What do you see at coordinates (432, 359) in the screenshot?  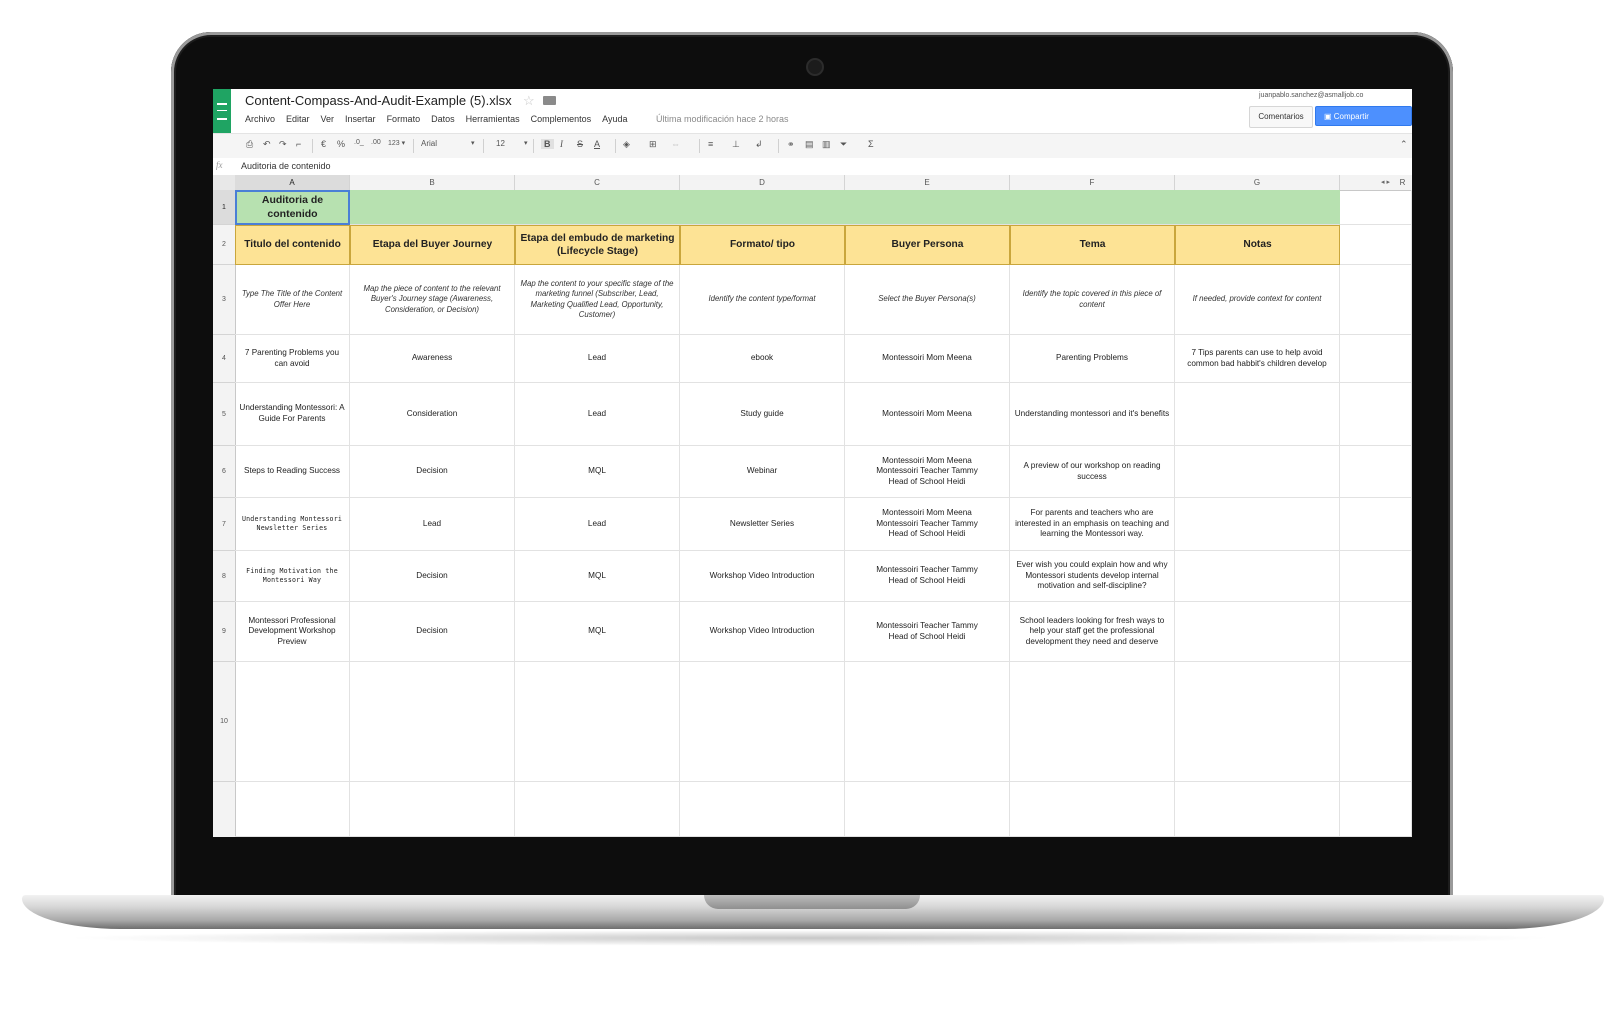 I see `cell-b4: Awareness` at bounding box center [432, 359].